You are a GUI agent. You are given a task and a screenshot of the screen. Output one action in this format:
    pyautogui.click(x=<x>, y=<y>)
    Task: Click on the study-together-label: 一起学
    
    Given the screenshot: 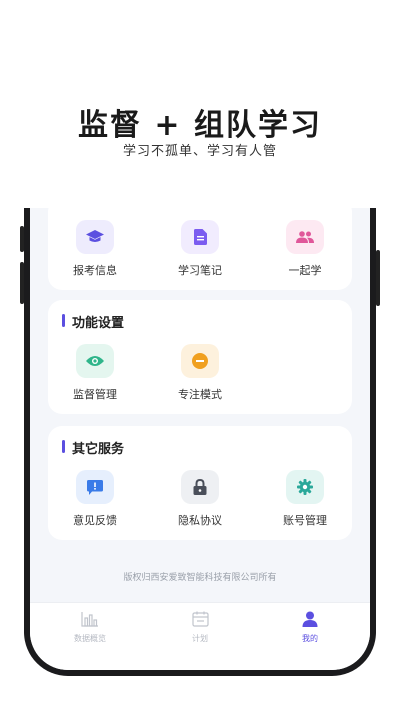 What is the action you would take?
    pyautogui.click(x=305, y=270)
    